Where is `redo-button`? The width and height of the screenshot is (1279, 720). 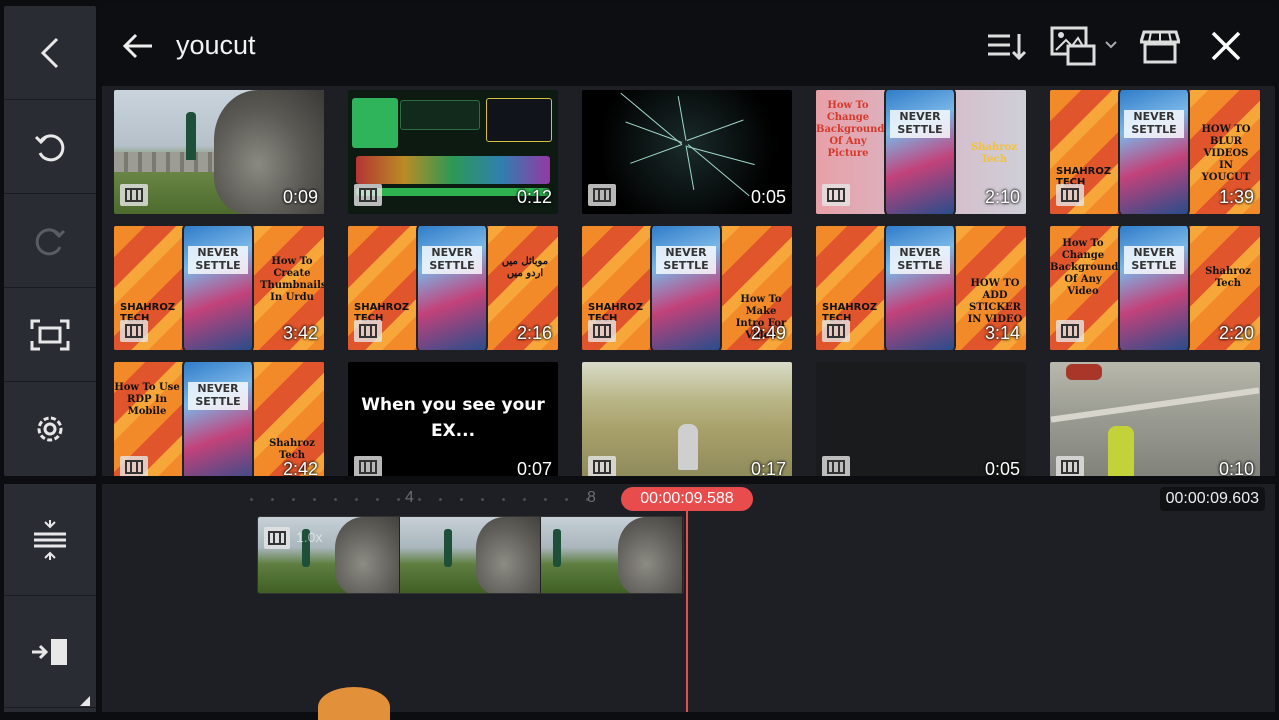 redo-button is located at coordinates (50, 241).